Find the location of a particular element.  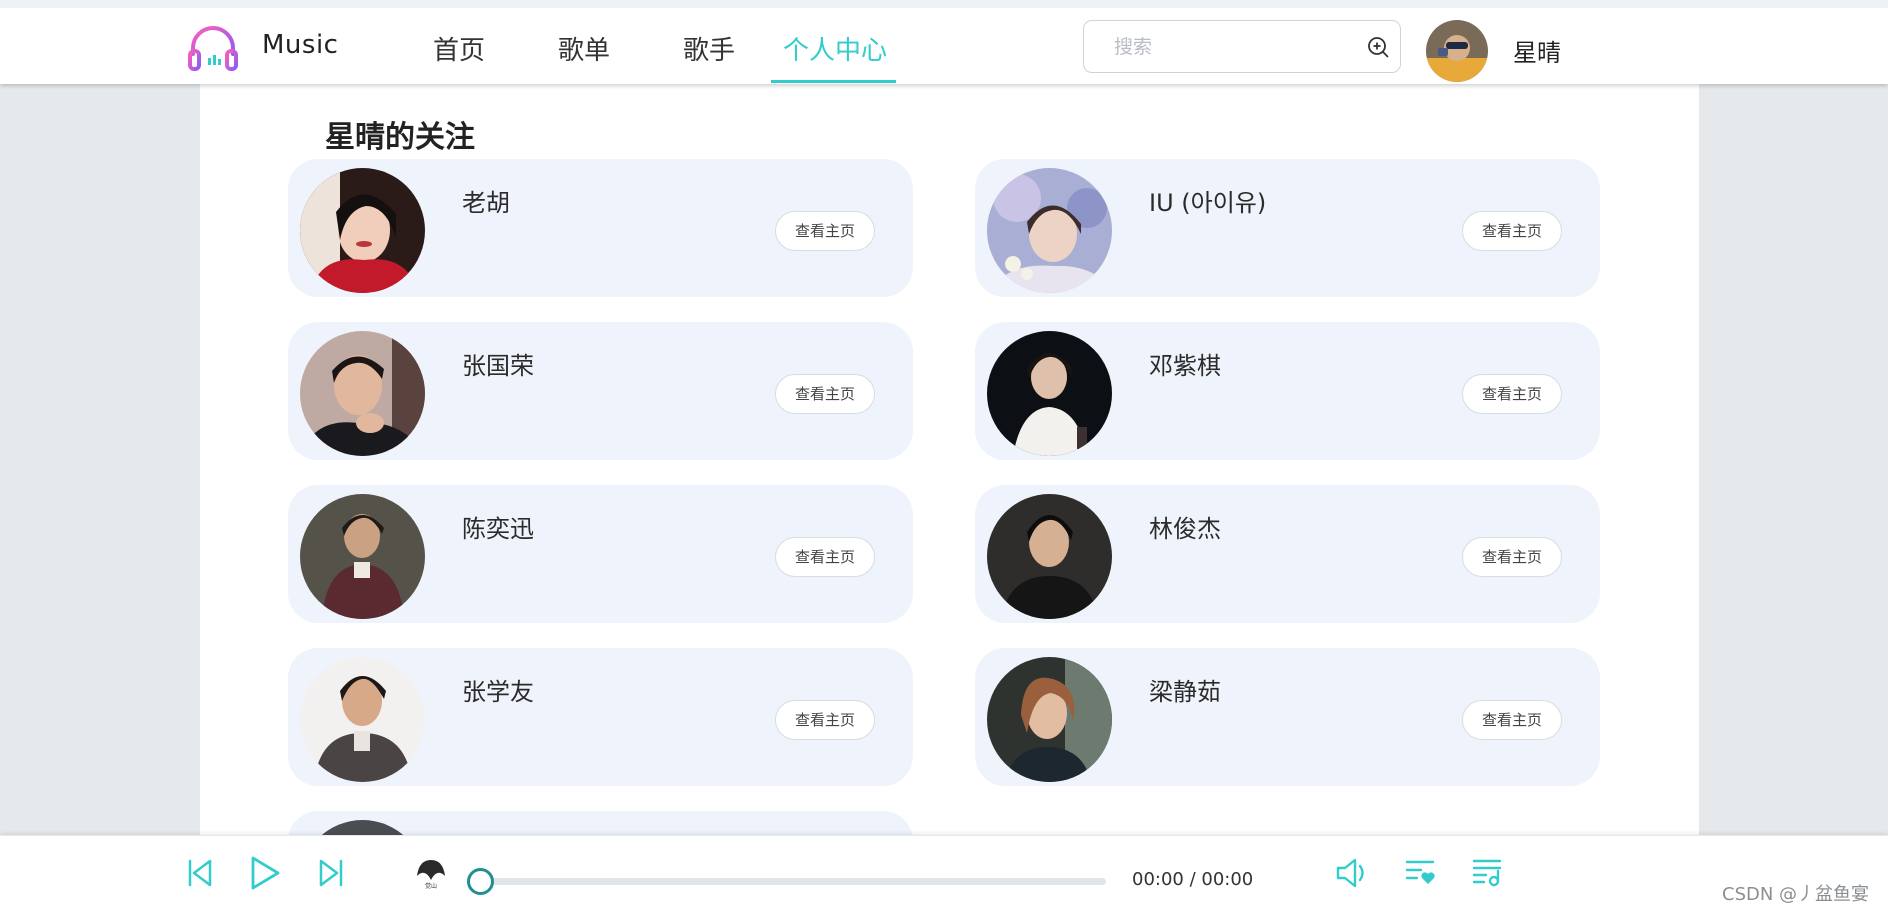

play-icon is located at coordinates (265, 873).